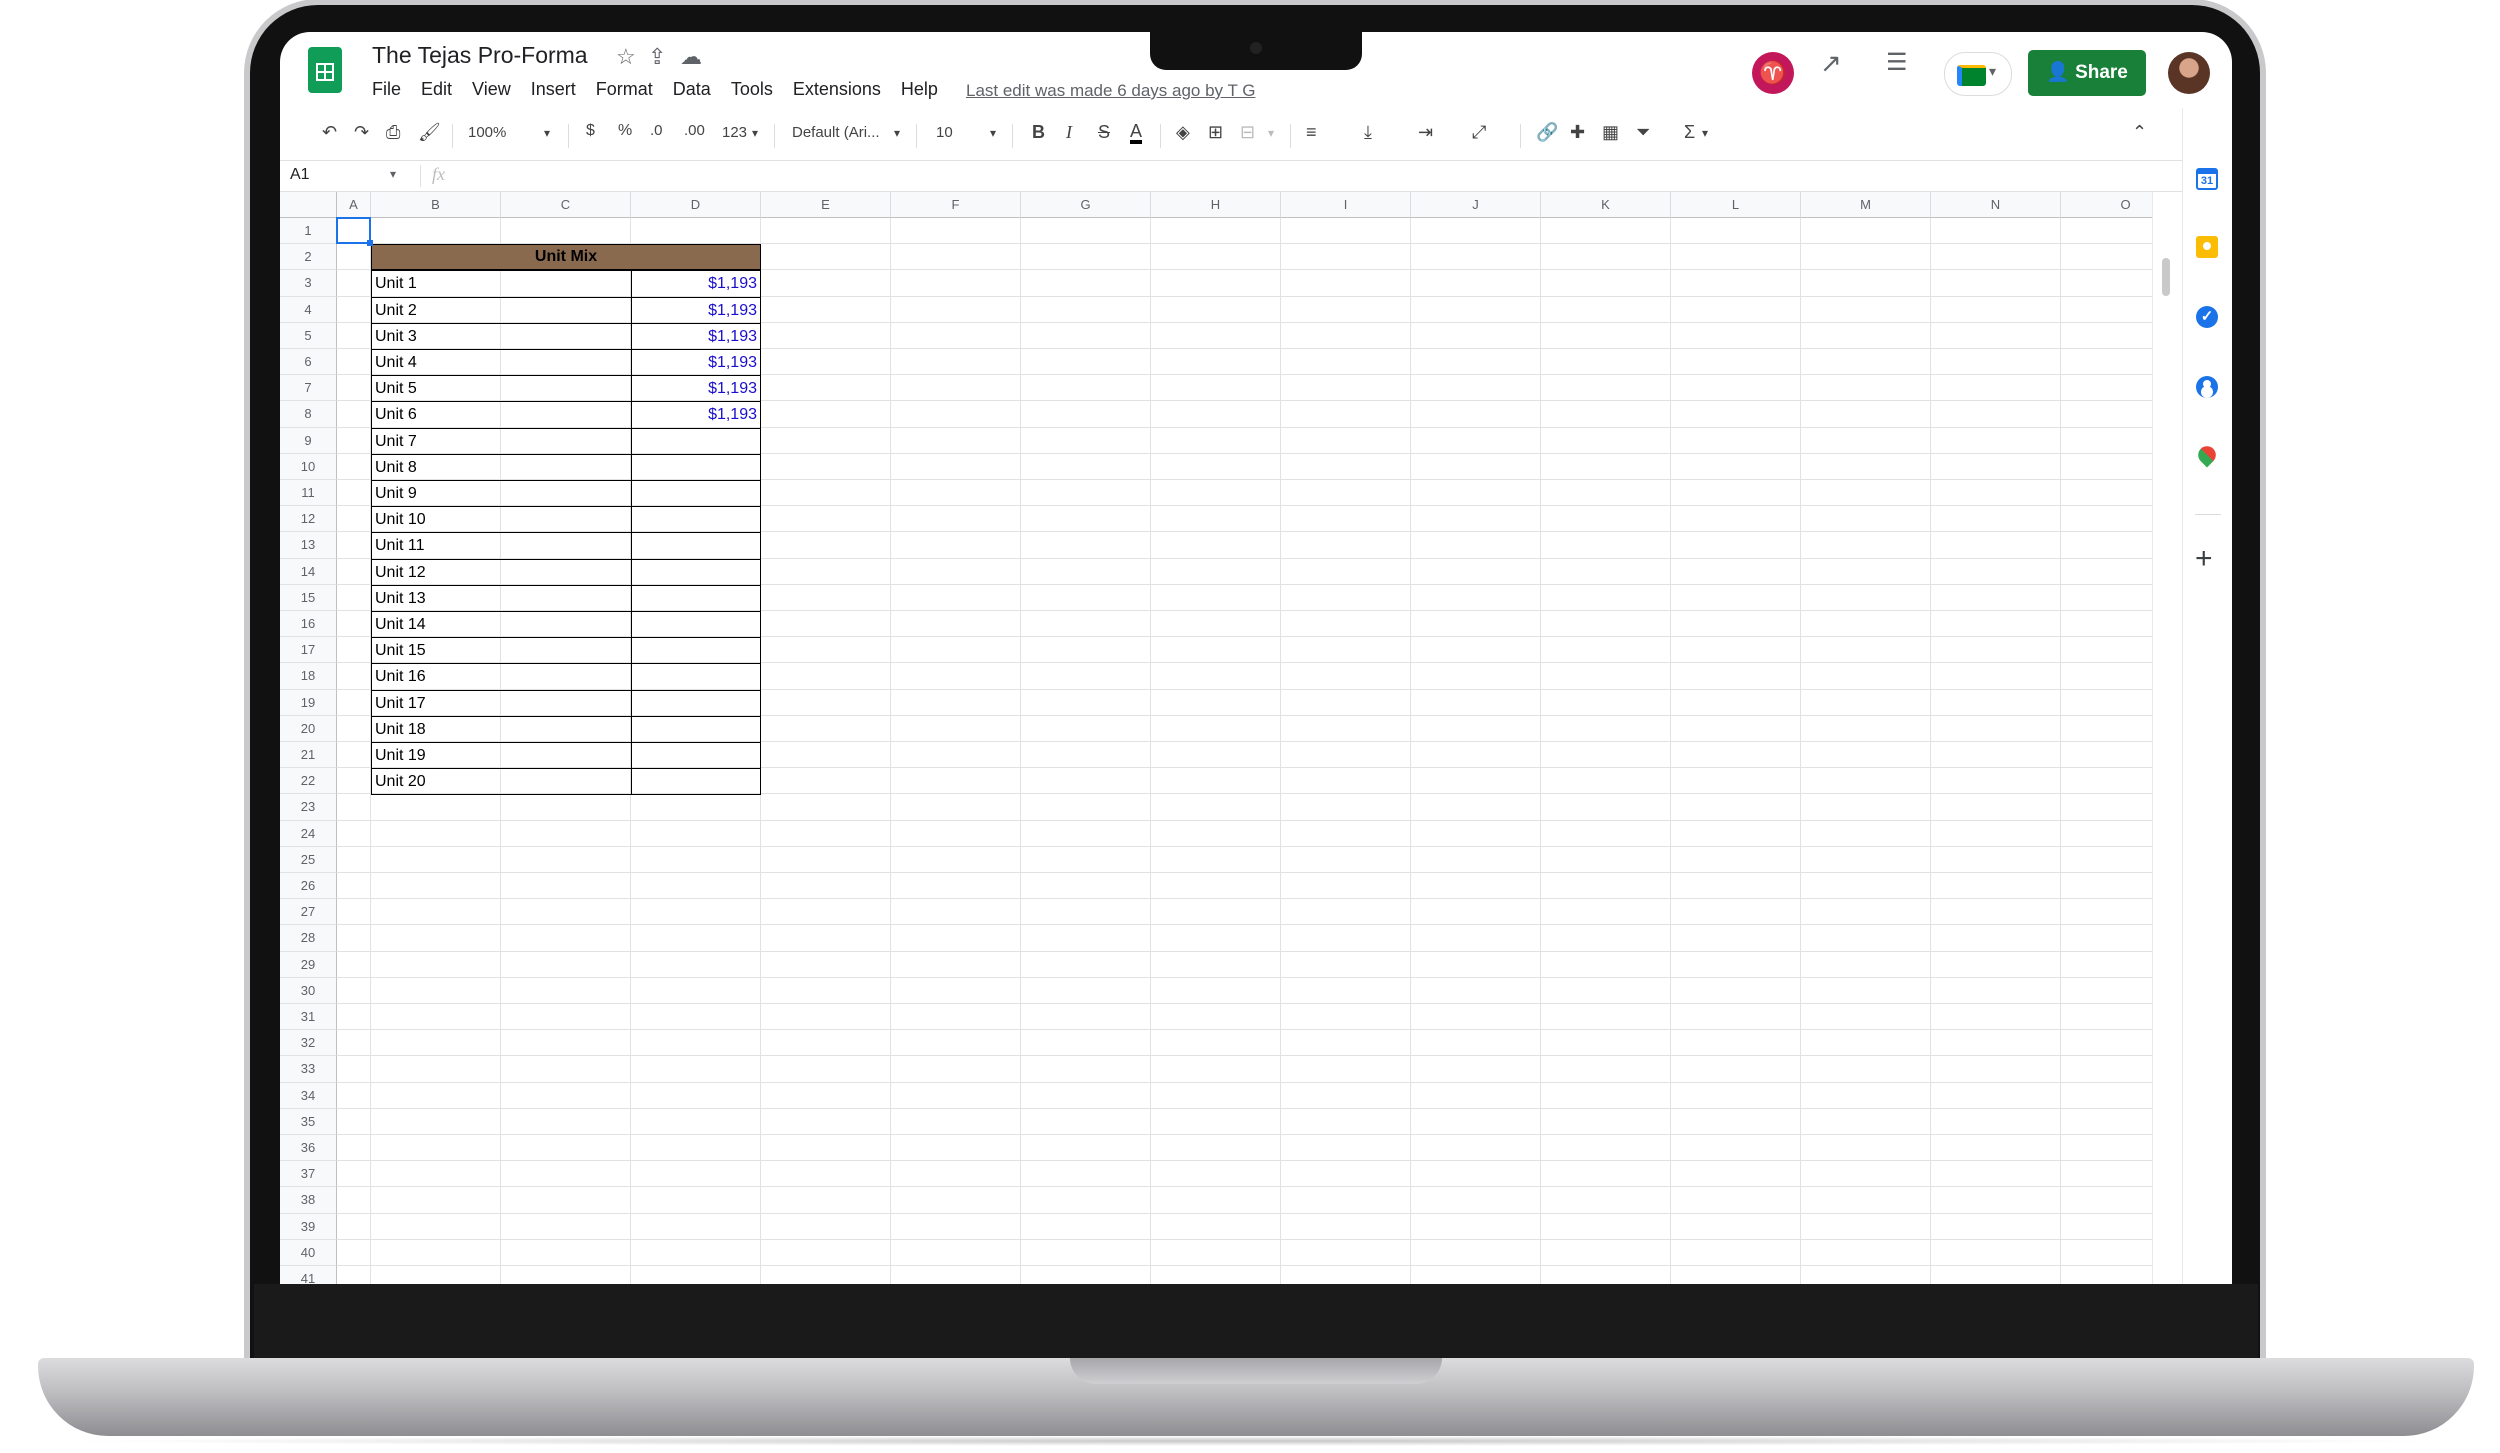 The width and height of the screenshot is (2500, 1453). Describe the element at coordinates (361, 132) in the screenshot. I see `redo-icon: ↷` at that location.